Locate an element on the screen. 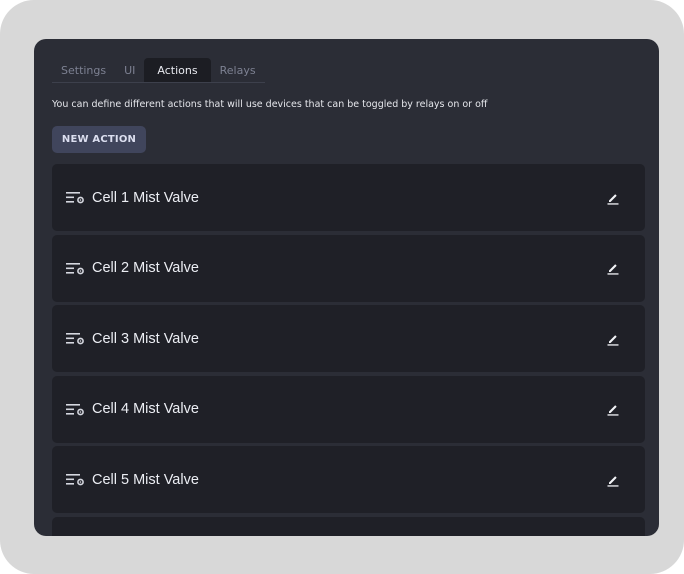 The height and width of the screenshot is (574, 684). action-item: Cell 2 Mist Valve is located at coordinates (348, 268).